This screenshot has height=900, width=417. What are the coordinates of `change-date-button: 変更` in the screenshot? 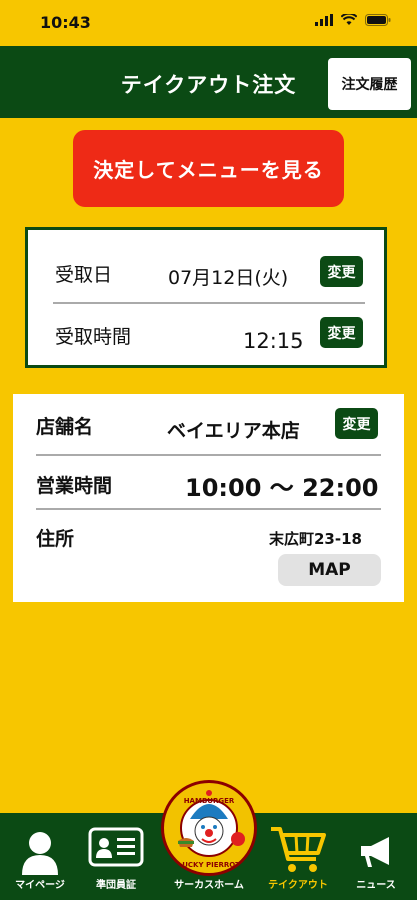 It's located at (341, 271).